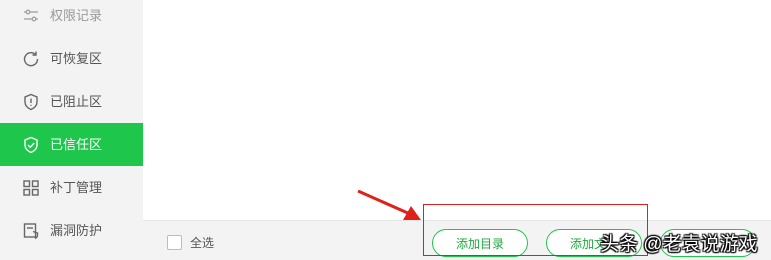  Describe the element at coordinates (202, 243) in the screenshot. I see `select-all-label: 全选` at that location.